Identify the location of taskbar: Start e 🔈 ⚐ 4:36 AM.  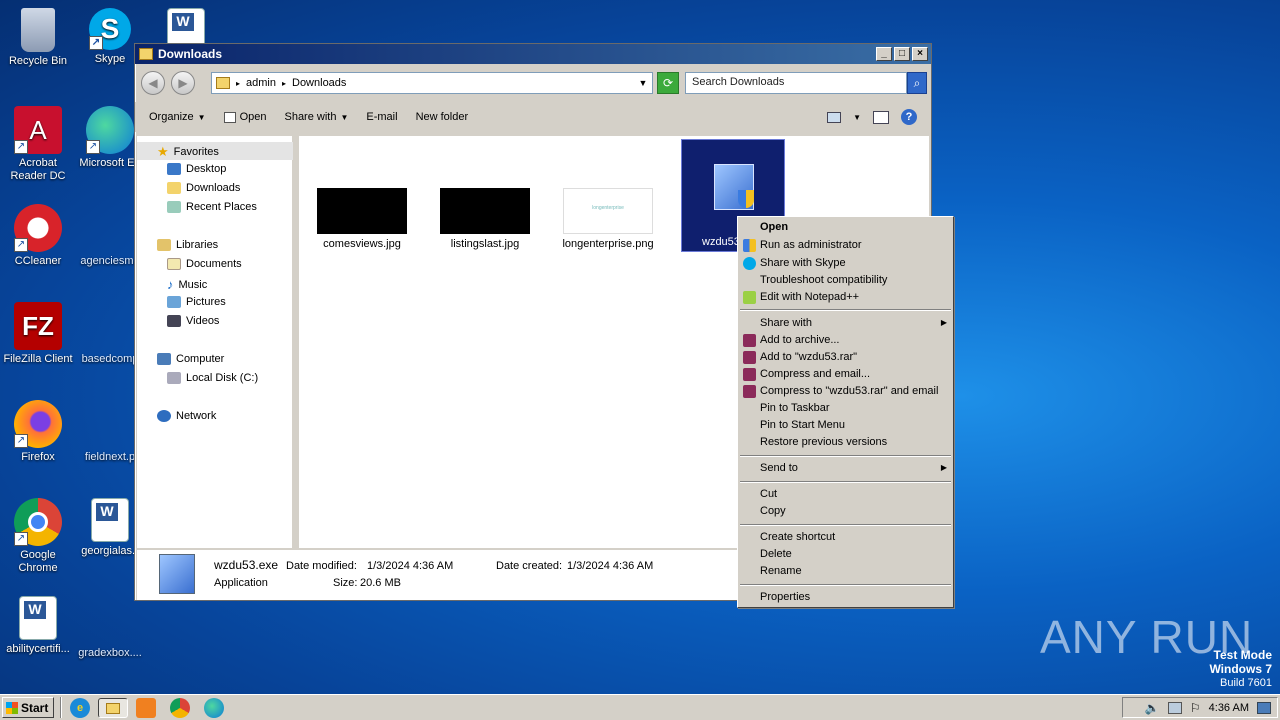
(640, 707).